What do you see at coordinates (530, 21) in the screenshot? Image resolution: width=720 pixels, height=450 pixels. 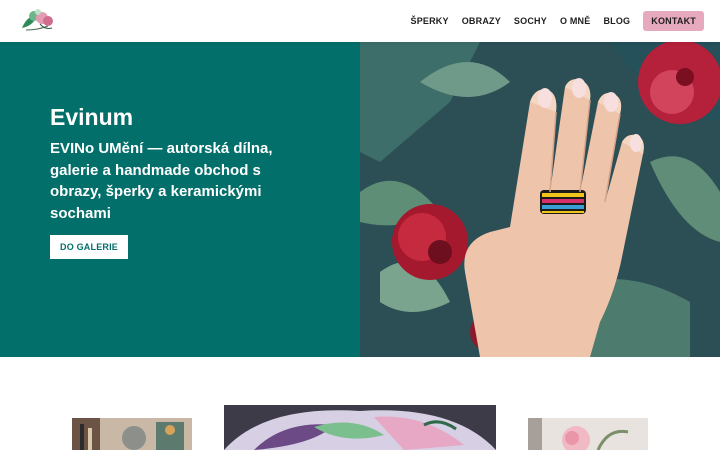 I see `nav-item-sculptures: SOCHY` at bounding box center [530, 21].